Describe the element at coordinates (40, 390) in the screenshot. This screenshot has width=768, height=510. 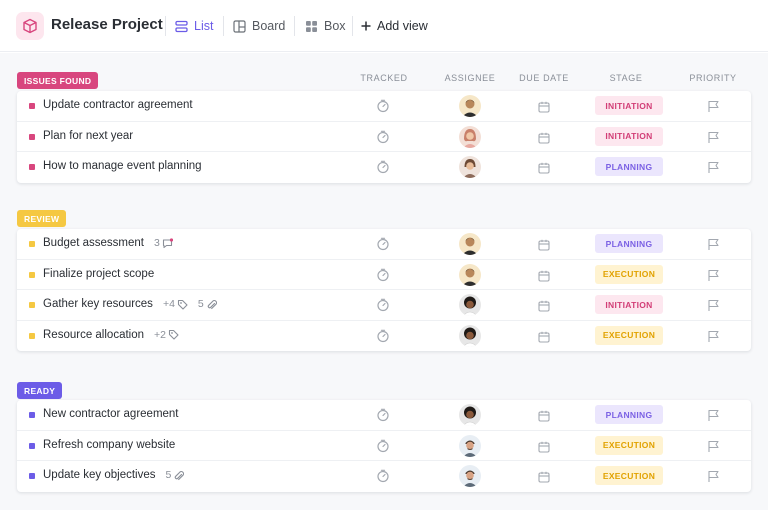
I see `group-label-ready: READY` at that location.